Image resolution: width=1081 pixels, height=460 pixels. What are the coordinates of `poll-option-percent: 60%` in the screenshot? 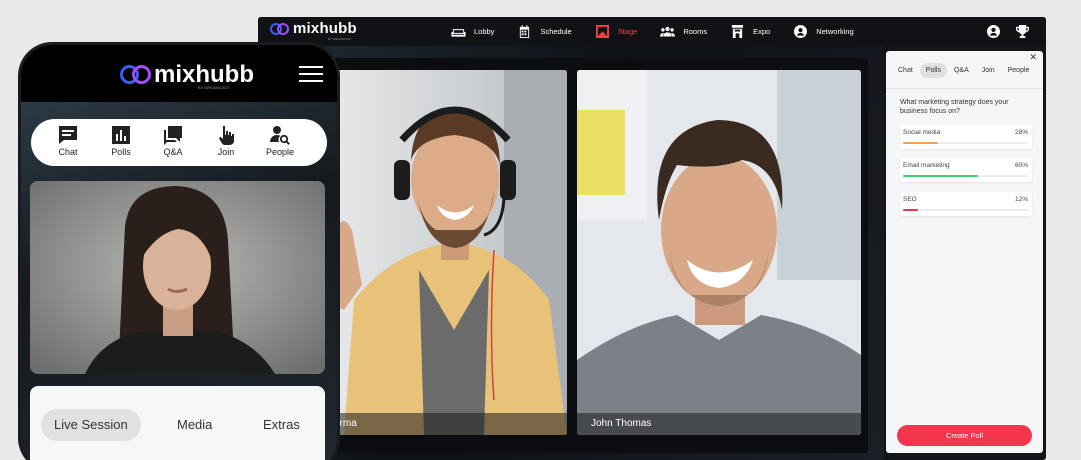 It's located at (1021, 165).